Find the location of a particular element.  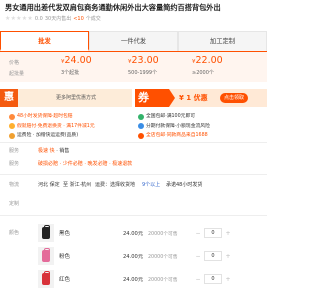

sku-name: 黑色 is located at coordinates (65, 234).